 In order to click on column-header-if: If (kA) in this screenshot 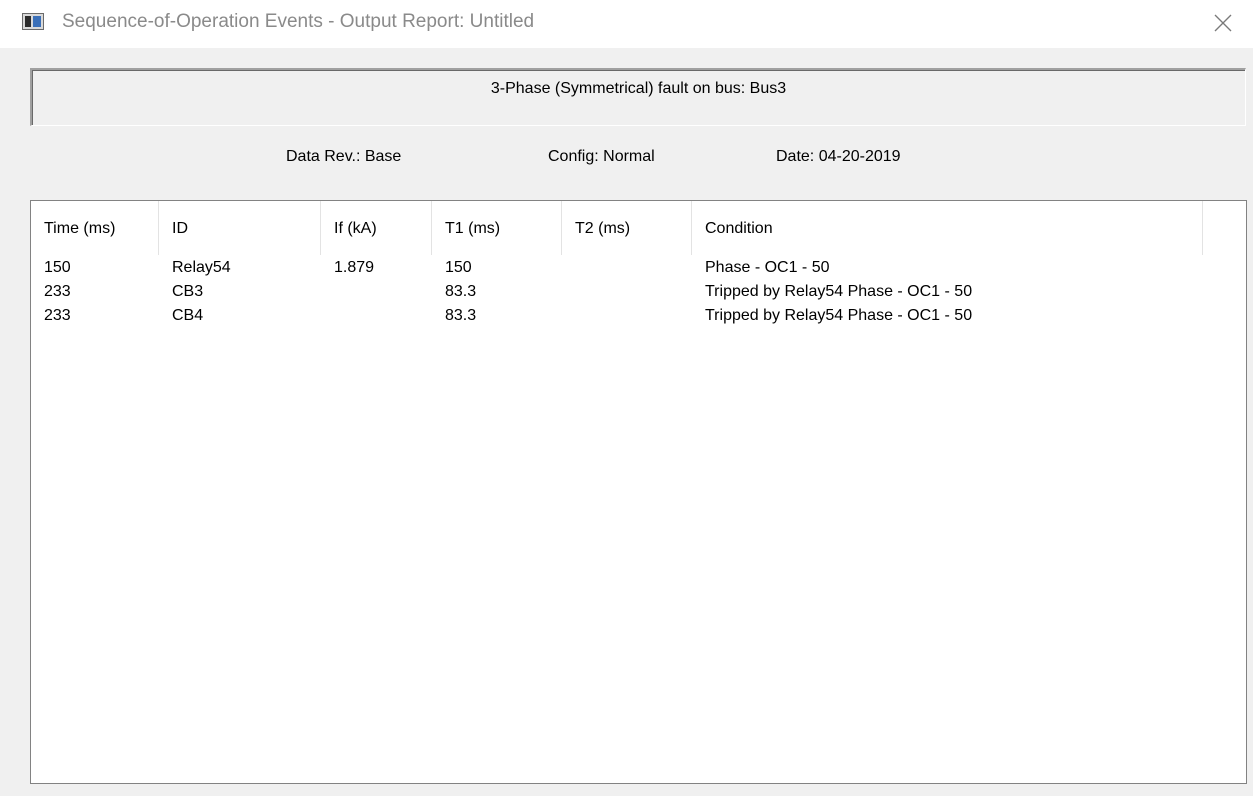, I will do `click(376, 228)`.